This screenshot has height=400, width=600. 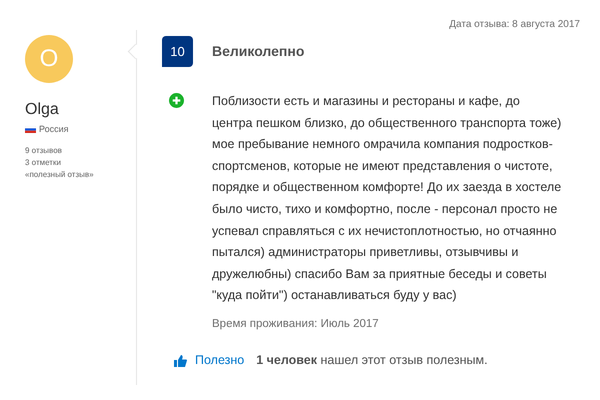 What do you see at coordinates (42, 110) in the screenshot?
I see `reviewer-name: Olga` at bounding box center [42, 110].